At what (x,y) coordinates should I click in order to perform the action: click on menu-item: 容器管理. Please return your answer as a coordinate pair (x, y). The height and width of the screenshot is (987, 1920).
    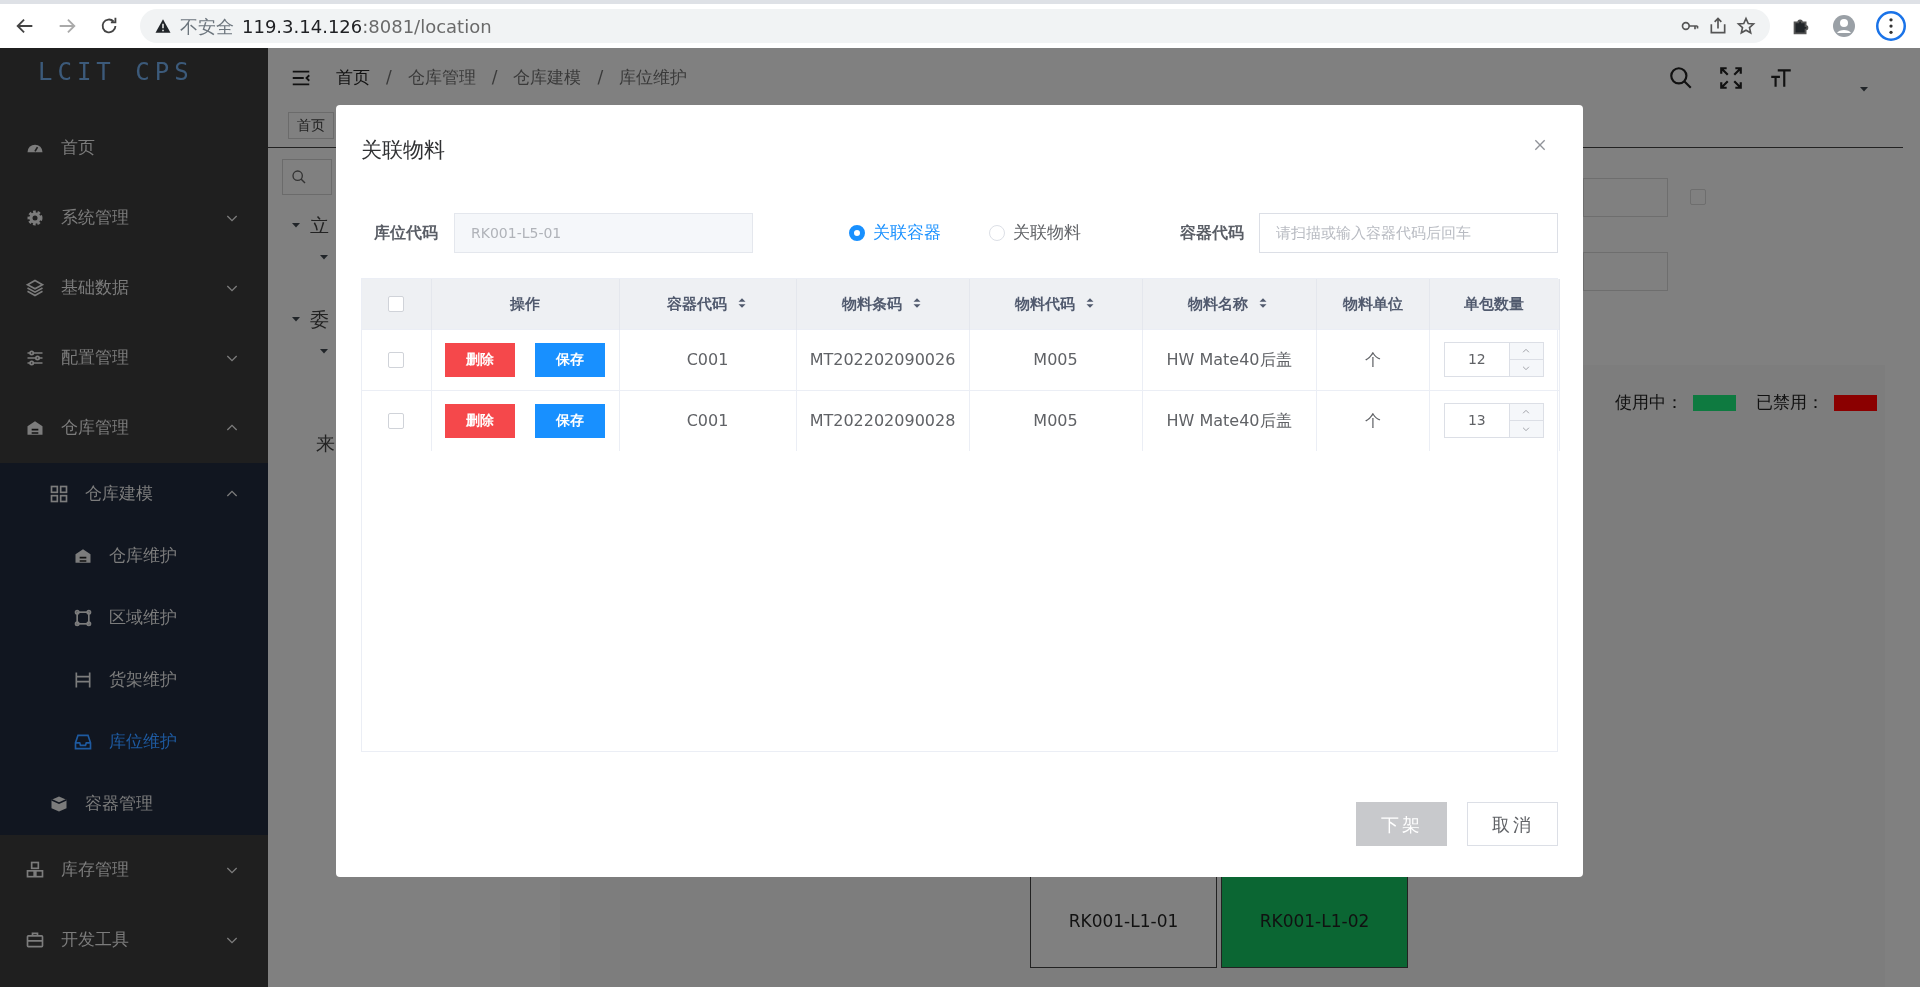
    Looking at the image, I should click on (134, 804).